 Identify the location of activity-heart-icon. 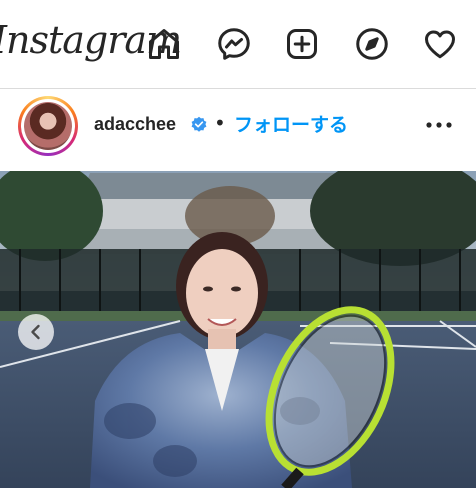
(440, 44).